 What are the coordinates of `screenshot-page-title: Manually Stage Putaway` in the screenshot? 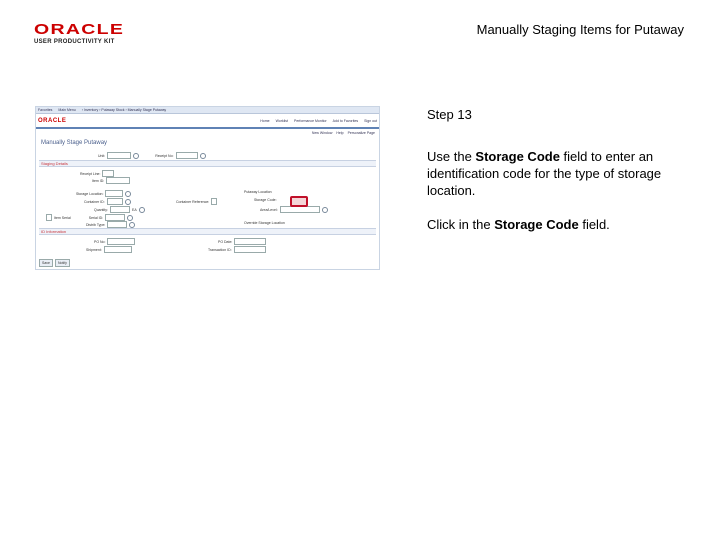 It's located at (74, 143).